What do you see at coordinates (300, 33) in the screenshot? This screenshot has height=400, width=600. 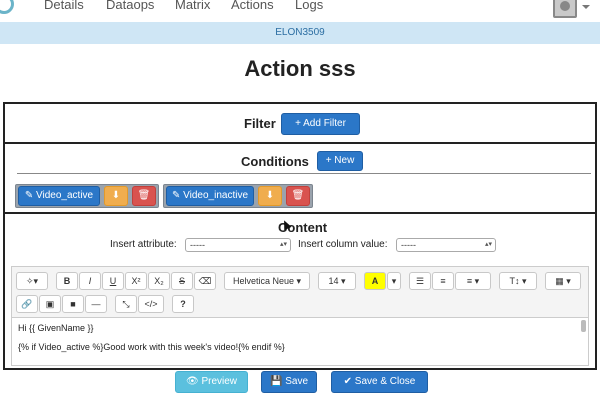 I see `context-strip: ELON3509` at bounding box center [300, 33].